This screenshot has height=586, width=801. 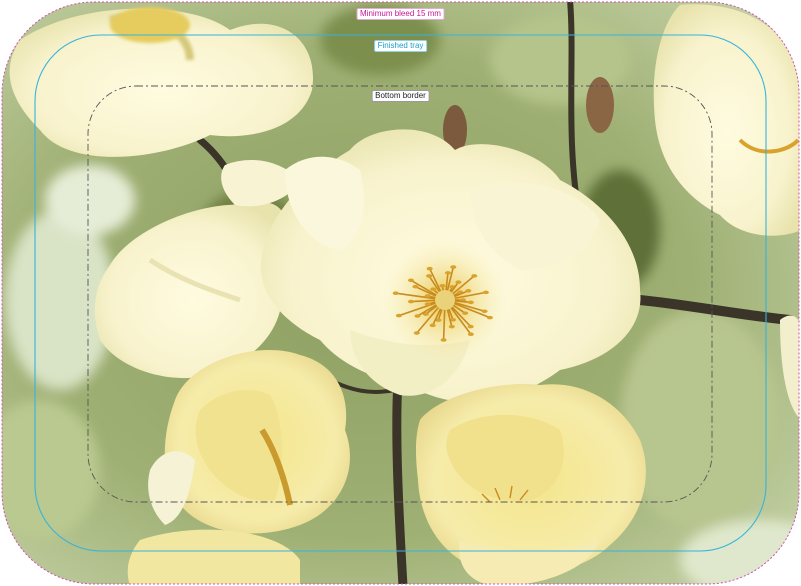 What do you see at coordinates (400, 96) in the screenshot?
I see `bottom-border-label: Bottom border` at bounding box center [400, 96].